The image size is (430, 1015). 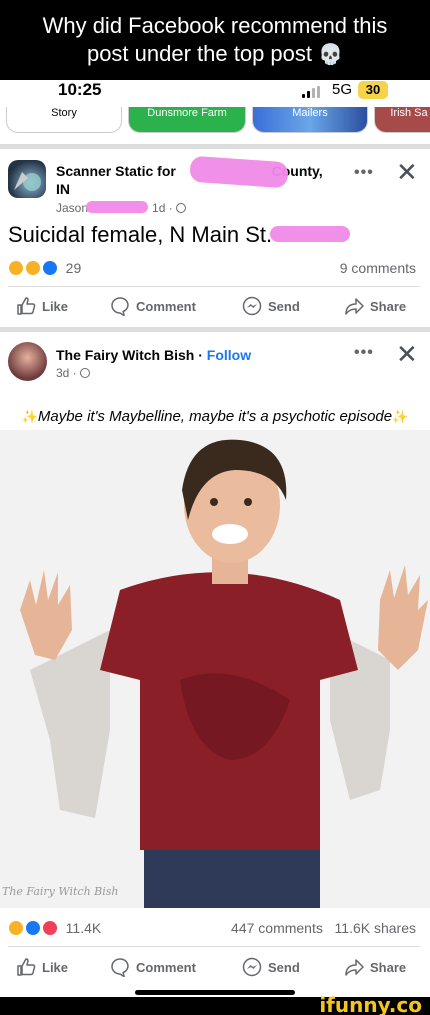 What do you see at coordinates (140, 234) in the screenshot?
I see `post-text: Suicidal female, N Main St.` at bounding box center [140, 234].